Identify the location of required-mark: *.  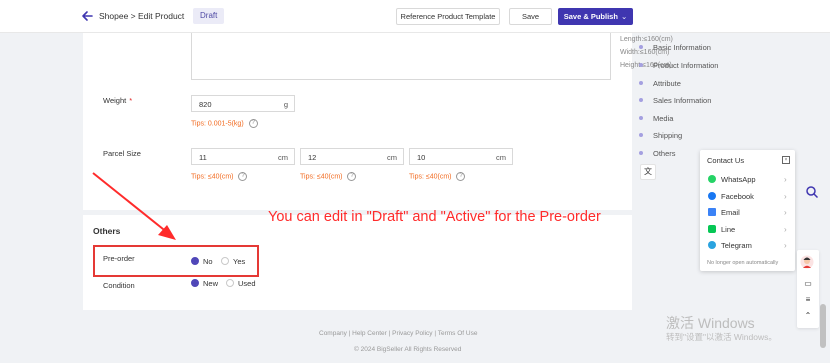
(131, 100).